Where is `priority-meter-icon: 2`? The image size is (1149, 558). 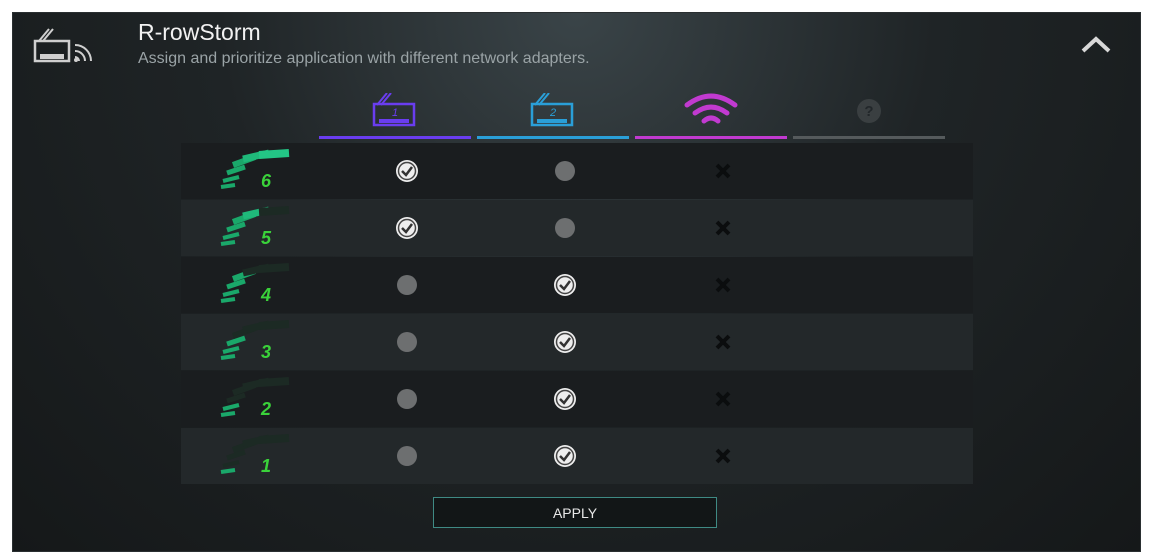 priority-meter-icon: 2 is located at coordinates (255, 398).